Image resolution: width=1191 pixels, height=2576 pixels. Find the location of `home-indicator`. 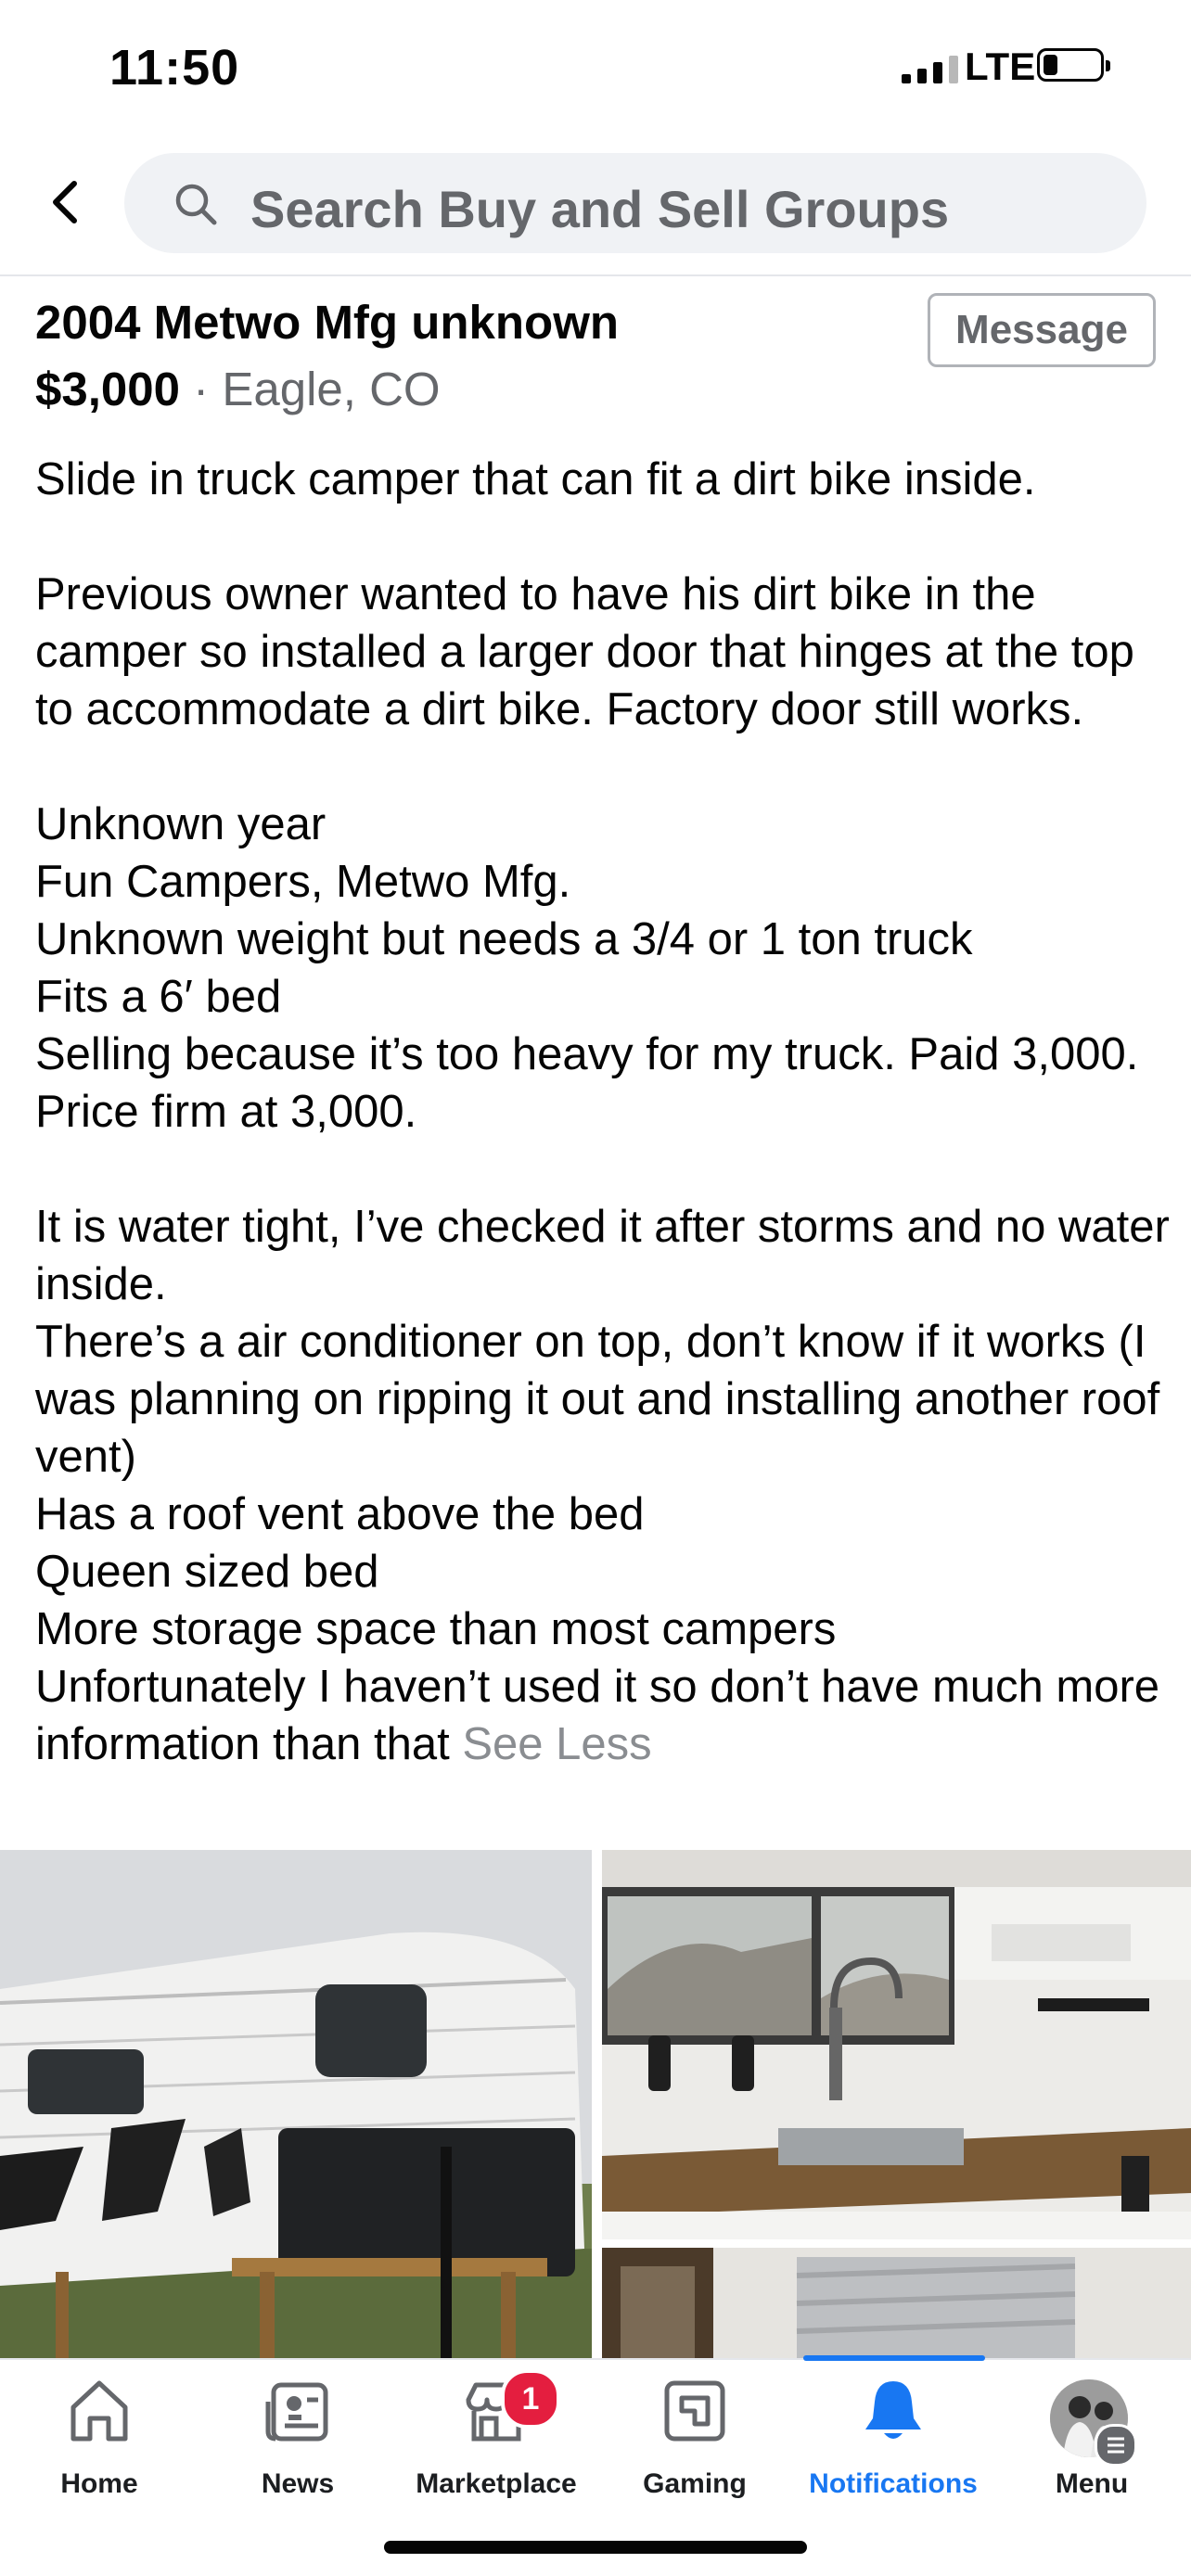

home-indicator is located at coordinates (595, 2547).